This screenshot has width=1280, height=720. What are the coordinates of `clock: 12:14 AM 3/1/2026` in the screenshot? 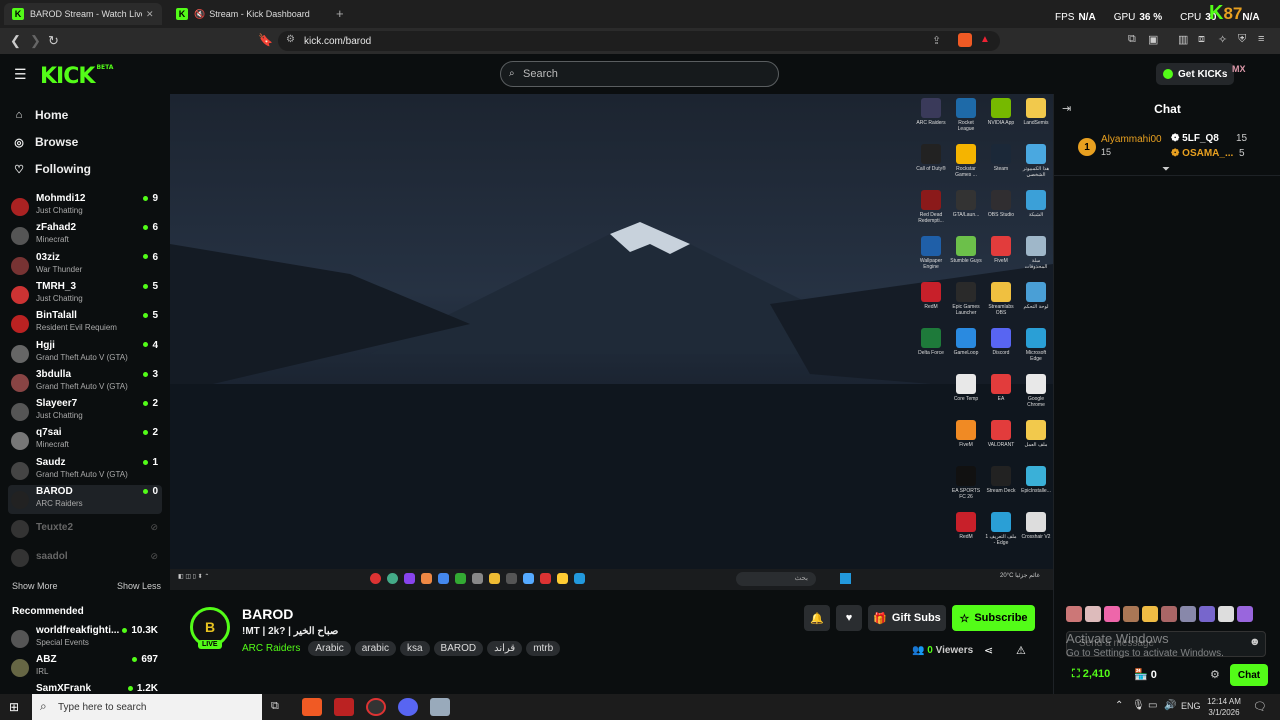 It's located at (1224, 707).